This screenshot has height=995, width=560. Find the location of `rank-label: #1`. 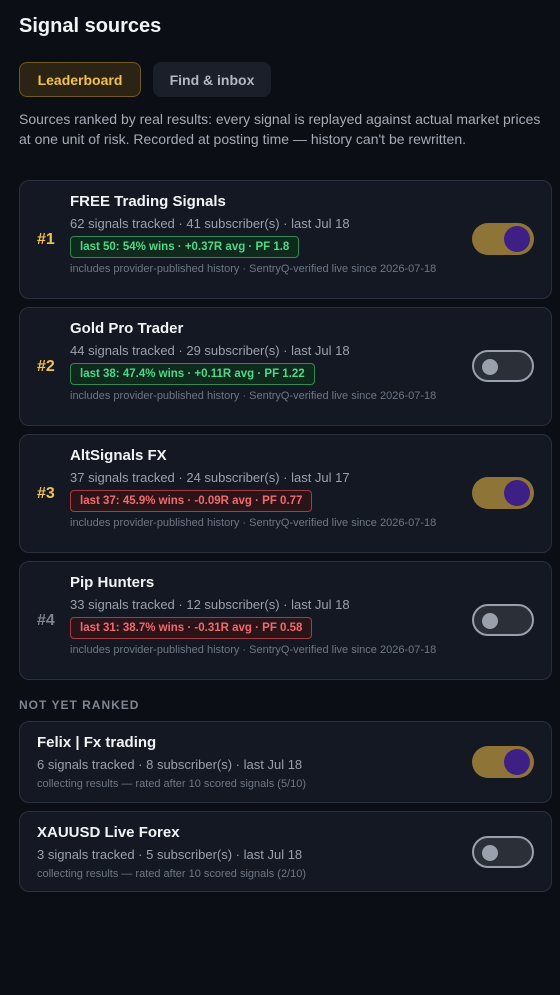

rank-label: #1 is located at coordinates (46, 239).